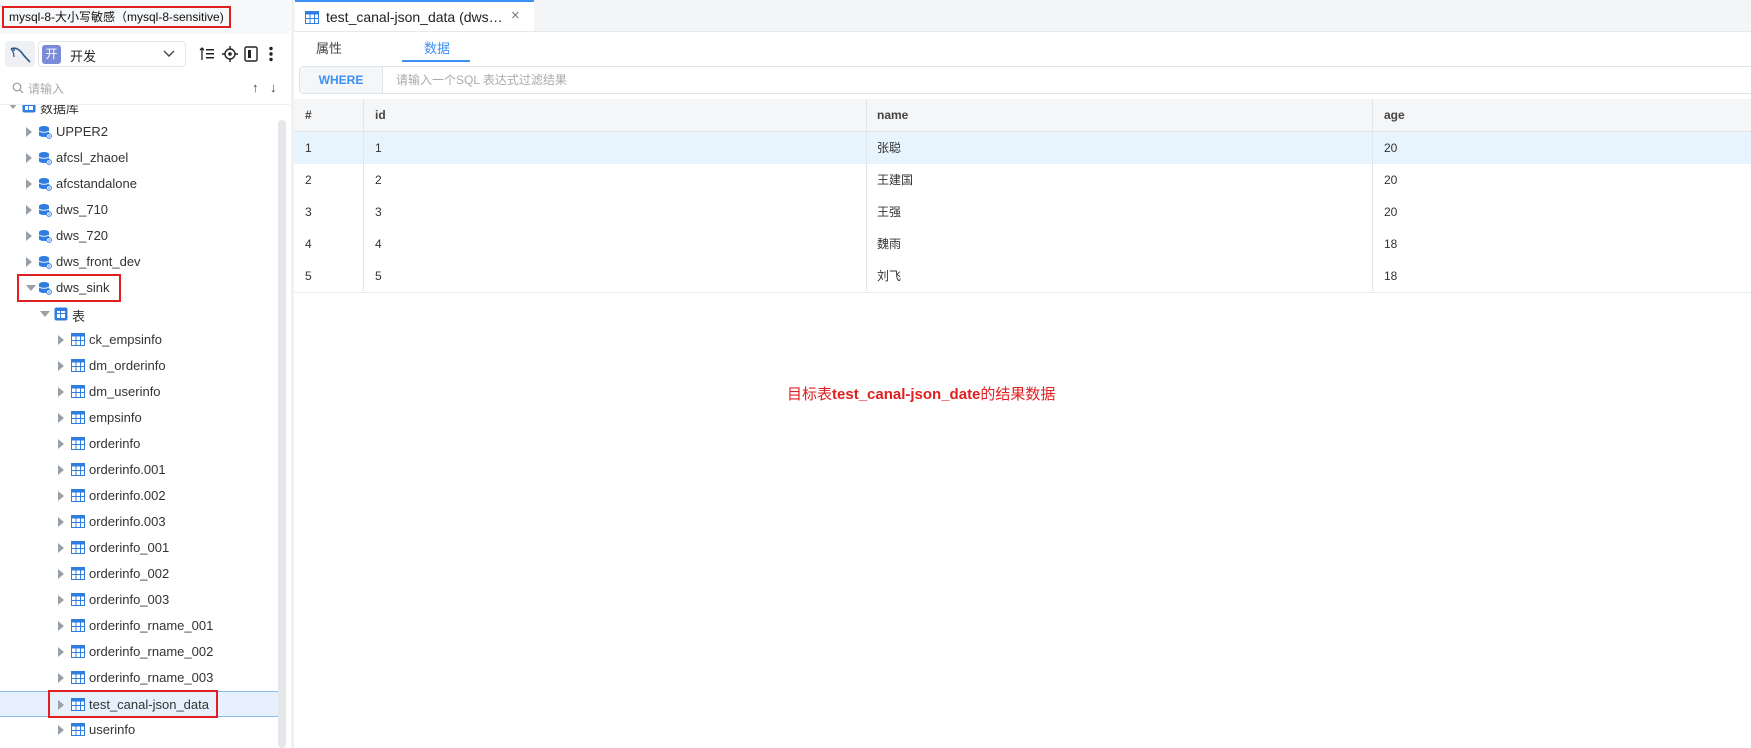 This screenshot has height=748, width=1751. What do you see at coordinates (1022, 148) in the screenshot?
I see `table-row: 1 1 张聪 20` at bounding box center [1022, 148].